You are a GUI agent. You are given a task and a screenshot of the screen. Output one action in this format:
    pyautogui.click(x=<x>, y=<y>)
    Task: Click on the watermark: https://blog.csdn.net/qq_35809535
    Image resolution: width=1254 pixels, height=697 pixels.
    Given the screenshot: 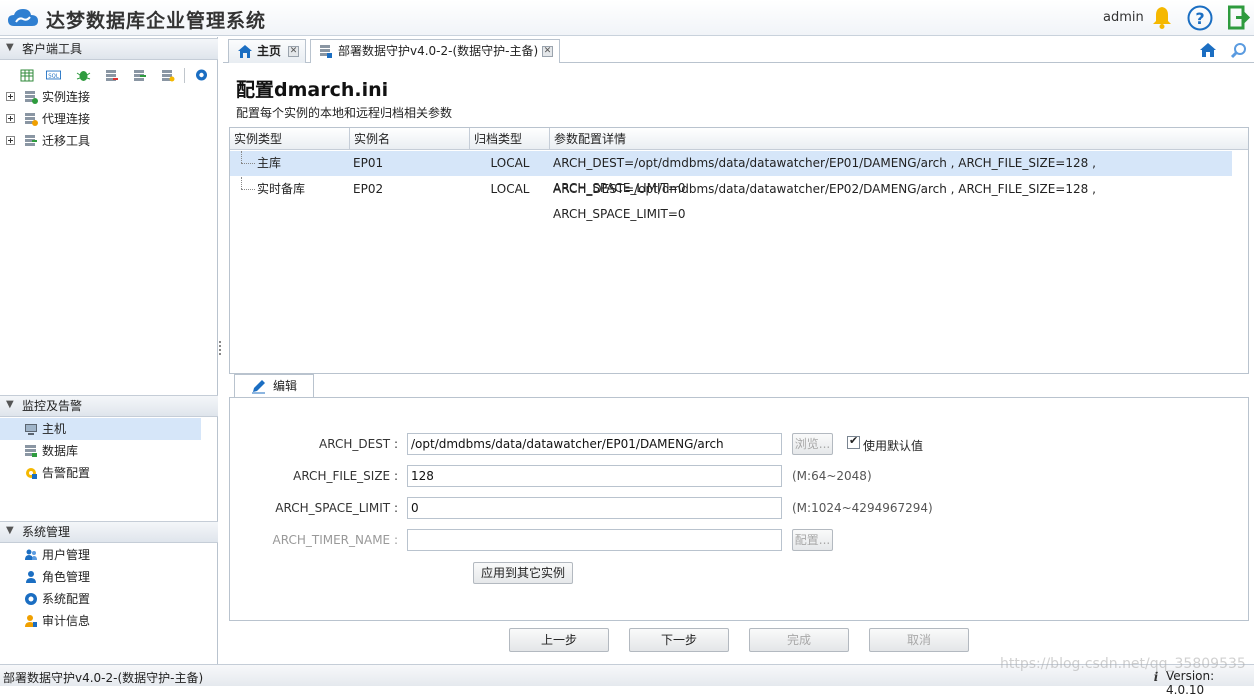 What is the action you would take?
    pyautogui.click(x=1123, y=664)
    